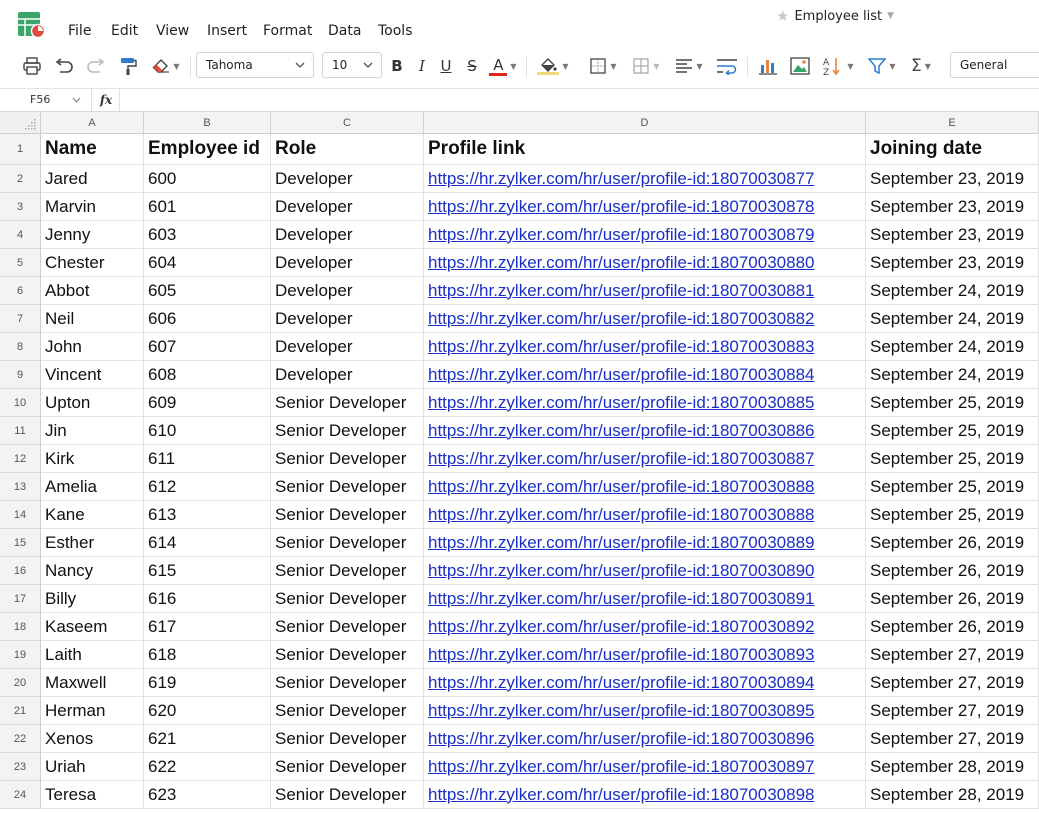 The image size is (1039, 813). Describe the element at coordinates (347, 123) in the screenshot. I see `column-header-c: C` at that location.